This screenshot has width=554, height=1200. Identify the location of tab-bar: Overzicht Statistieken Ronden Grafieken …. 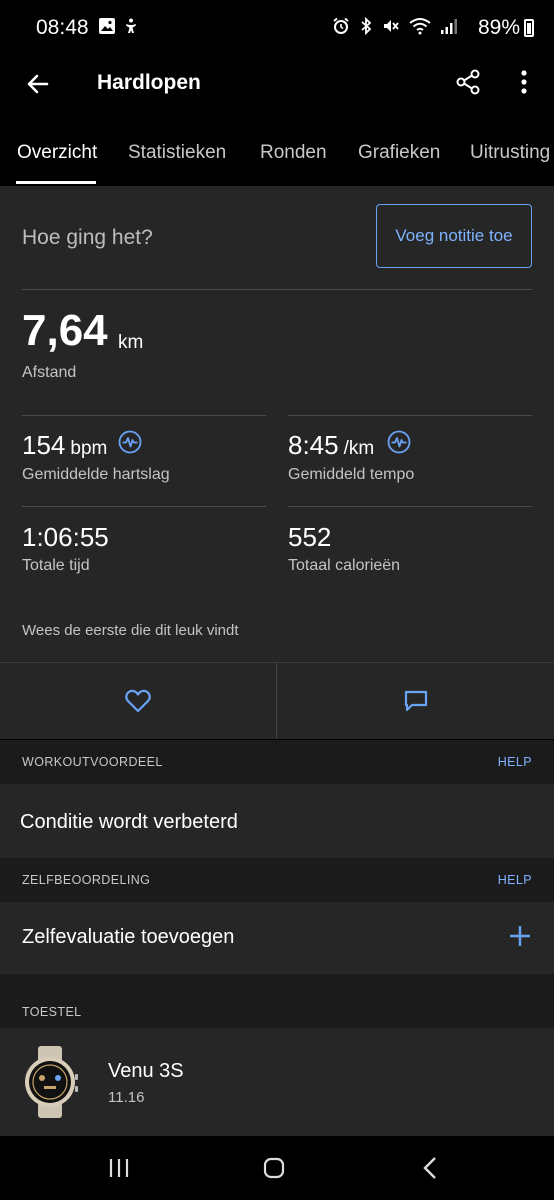
(277, 151).